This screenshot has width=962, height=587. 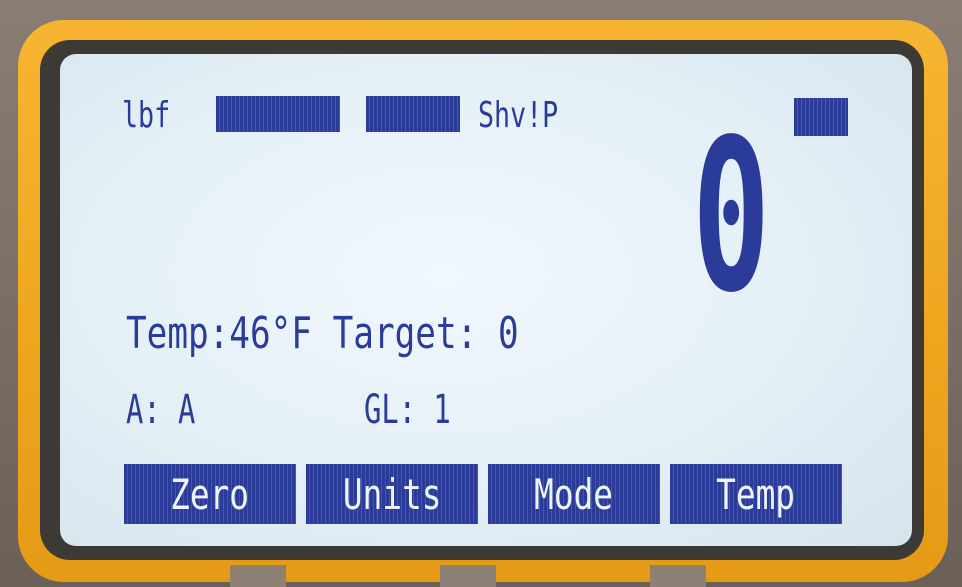 I want to click on force-reading: 0, so click(x=731, y=216).